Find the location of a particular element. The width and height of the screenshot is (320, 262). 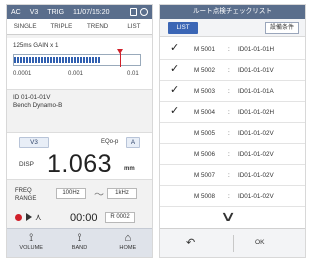

scale-label-mid: 0.001 is located at coordinates (76, 74).